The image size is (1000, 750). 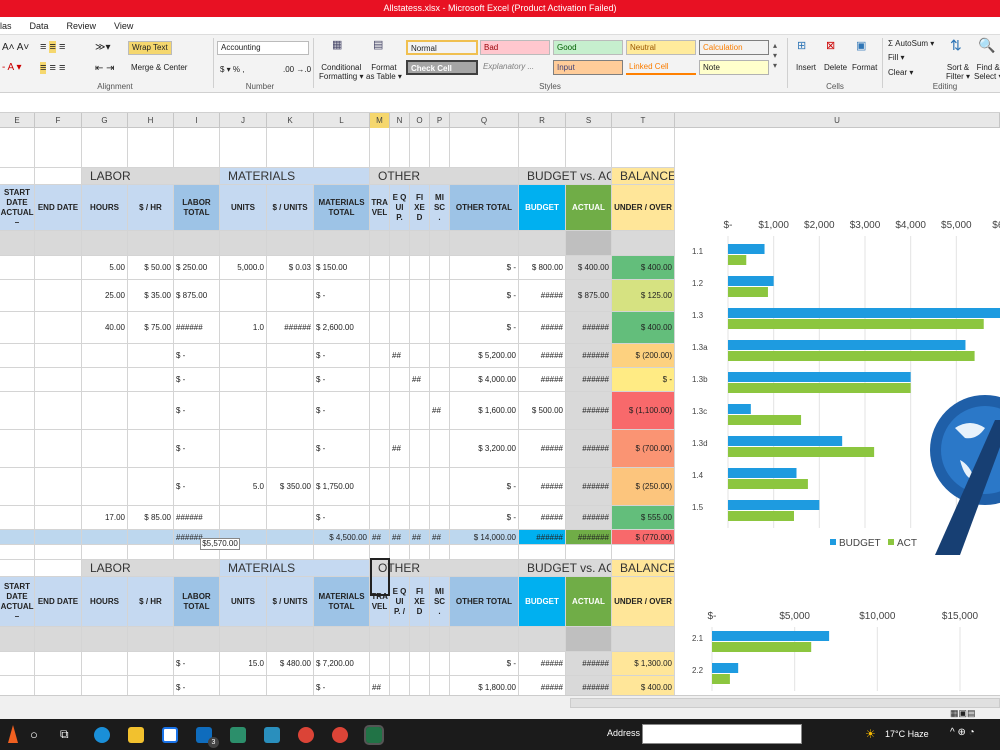 I want to click on format-as-table-button: Format as Table ▾, so click(x=384, y=72).